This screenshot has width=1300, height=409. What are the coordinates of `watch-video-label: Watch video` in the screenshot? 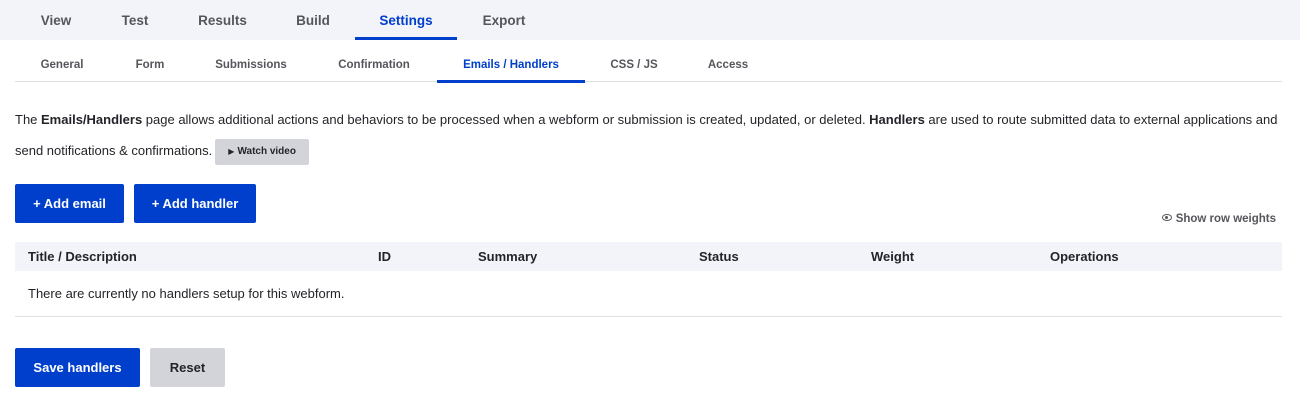 It's located at (266, 151).